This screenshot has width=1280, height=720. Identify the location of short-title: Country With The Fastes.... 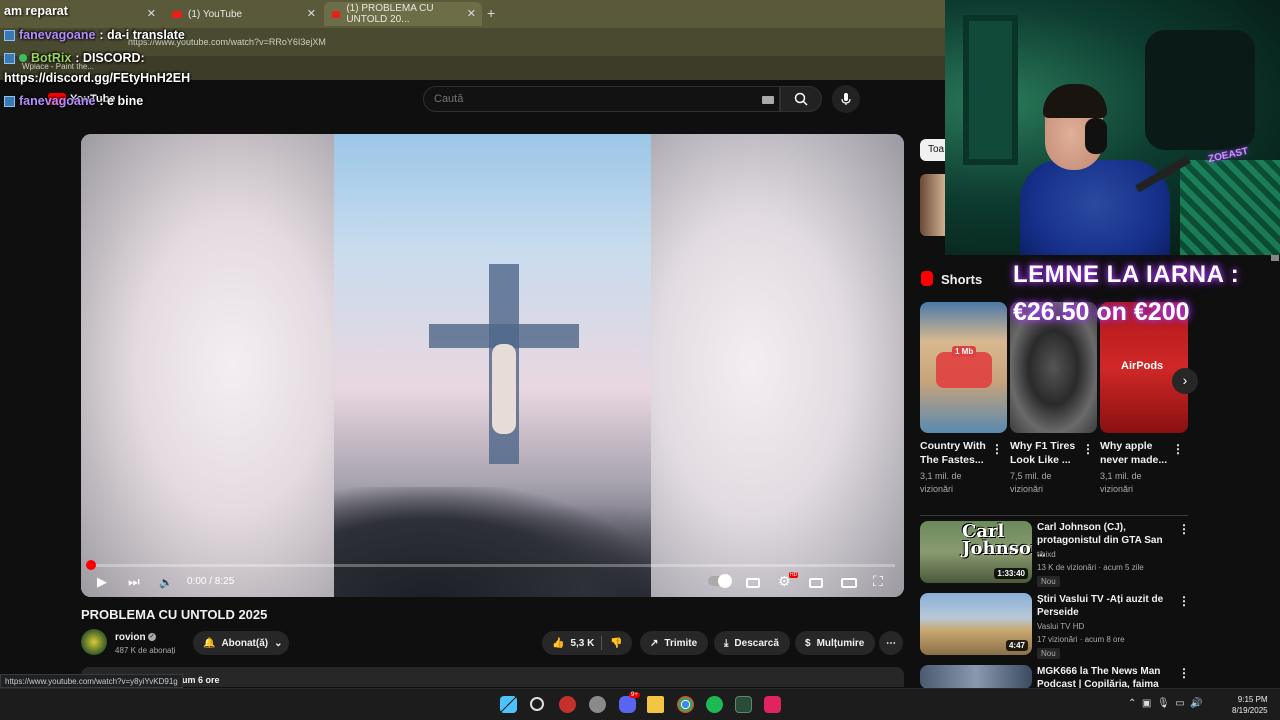
(956, 453).